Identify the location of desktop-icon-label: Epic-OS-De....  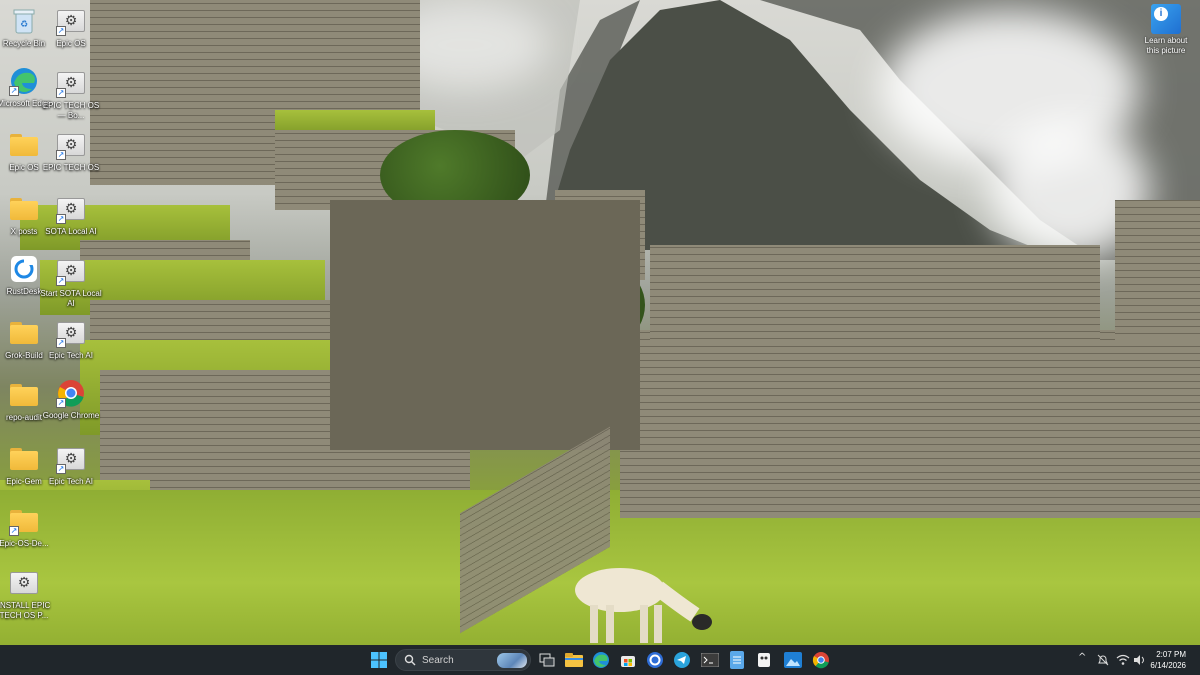
(24, 543).